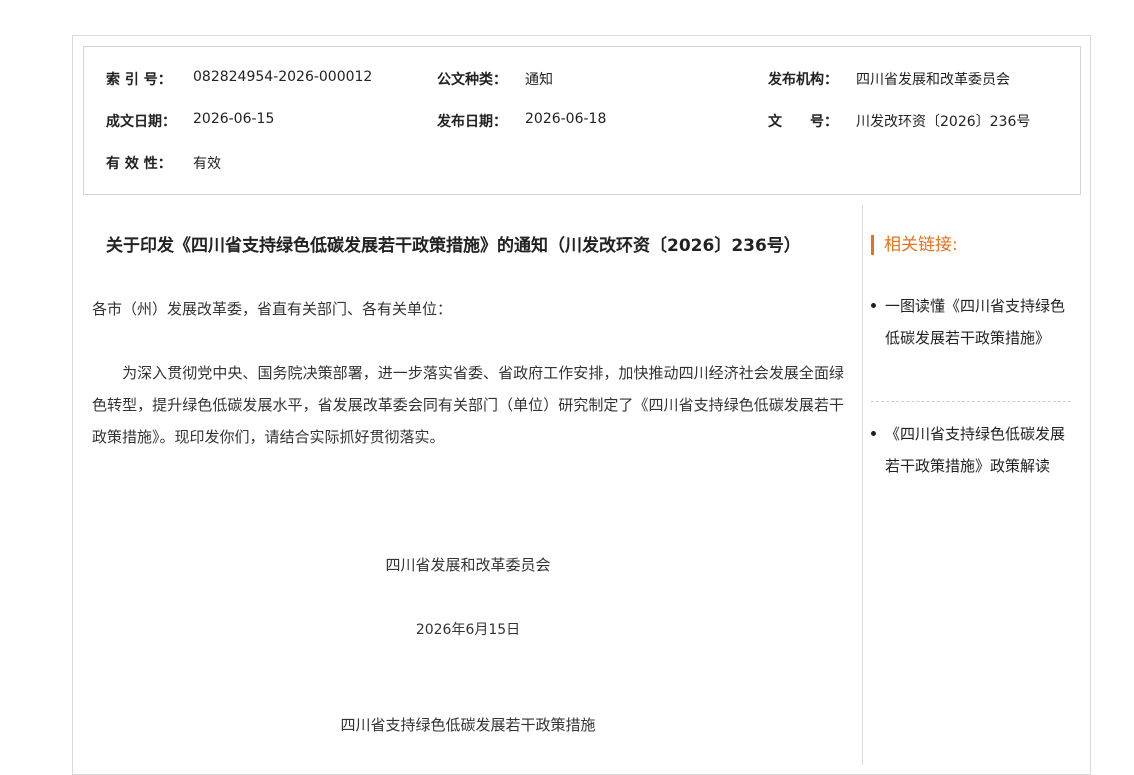  What do you see at coordinates (141, 122) in the screenshot?
I see `meta-written-label: 成文日期：` at bounding box center [141, 122].